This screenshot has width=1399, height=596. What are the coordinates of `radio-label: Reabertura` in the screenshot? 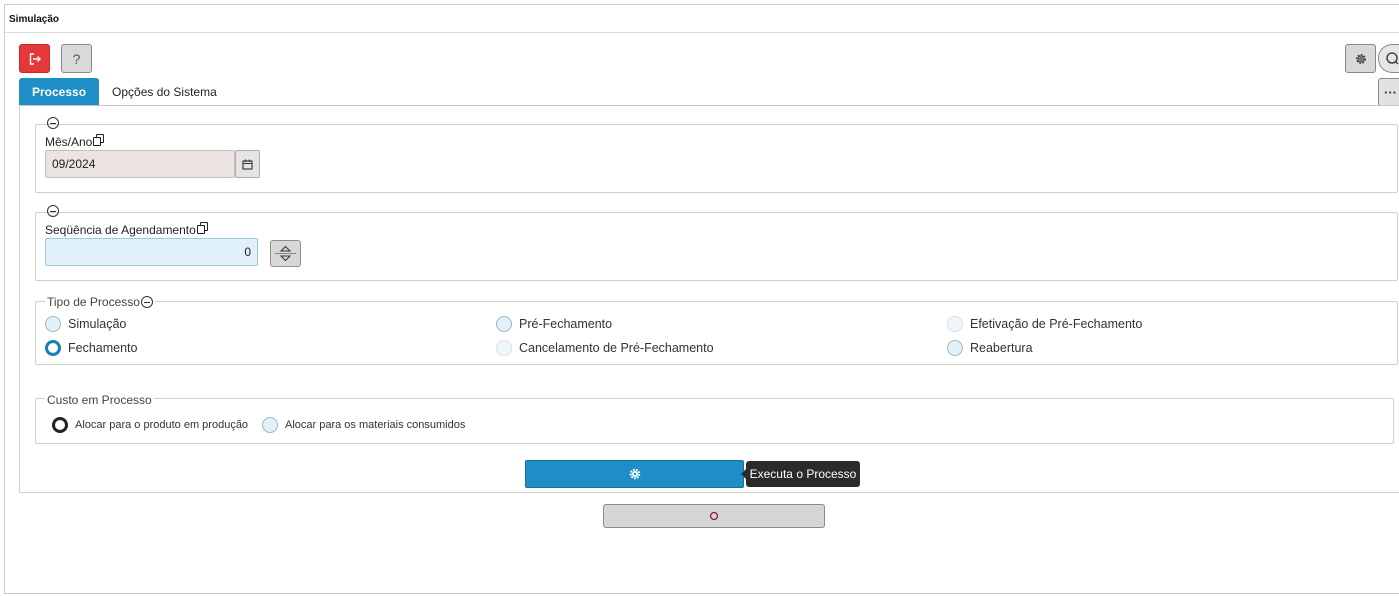 It's located at (1001, 348).